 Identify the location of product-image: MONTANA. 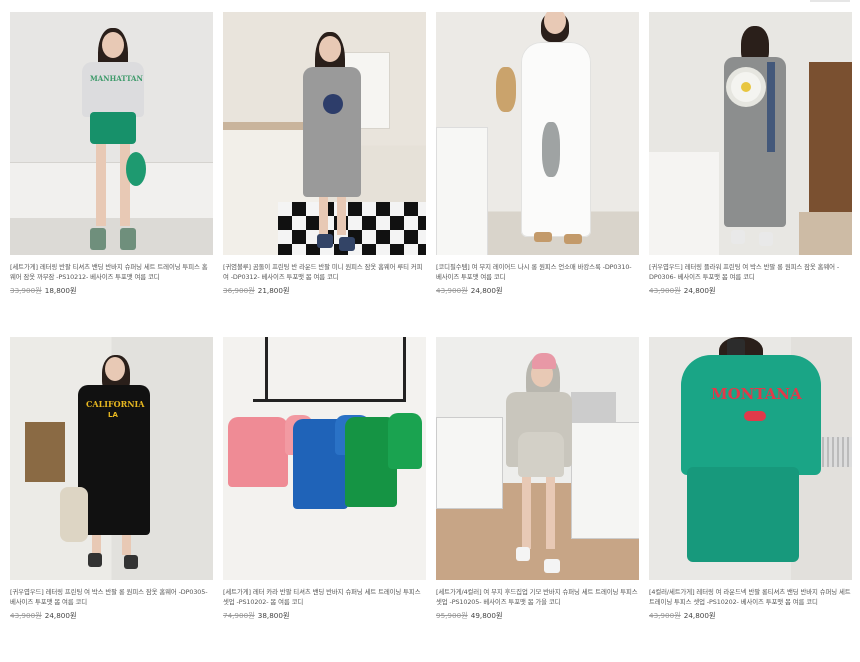
(750, 458).